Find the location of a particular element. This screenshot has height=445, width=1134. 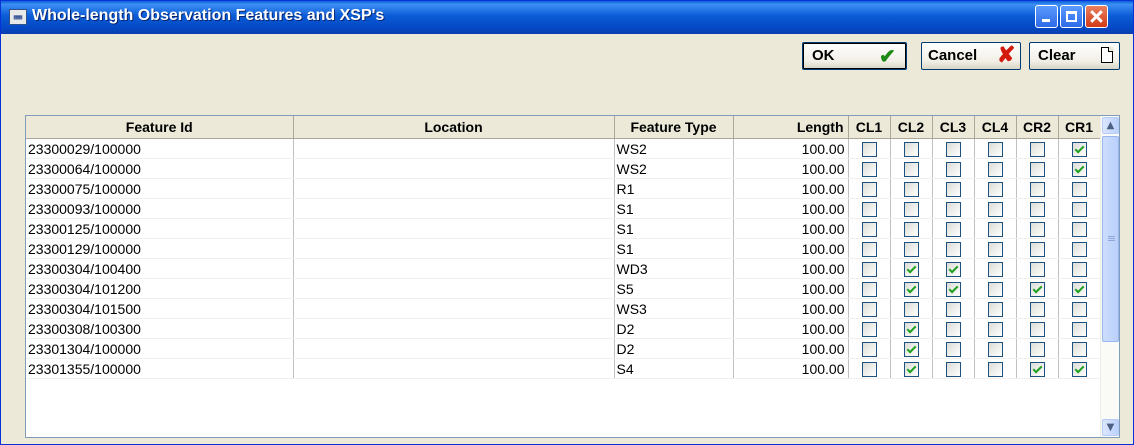

col-header-length: Length is located at coordinates (791, 127).